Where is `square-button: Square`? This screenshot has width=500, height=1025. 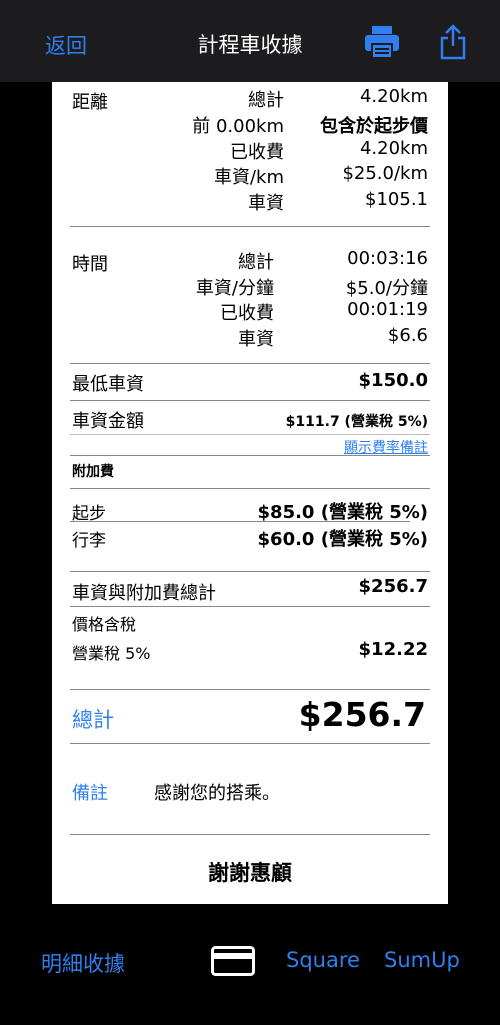
square-button: Square is located at coordinates (323, 960).